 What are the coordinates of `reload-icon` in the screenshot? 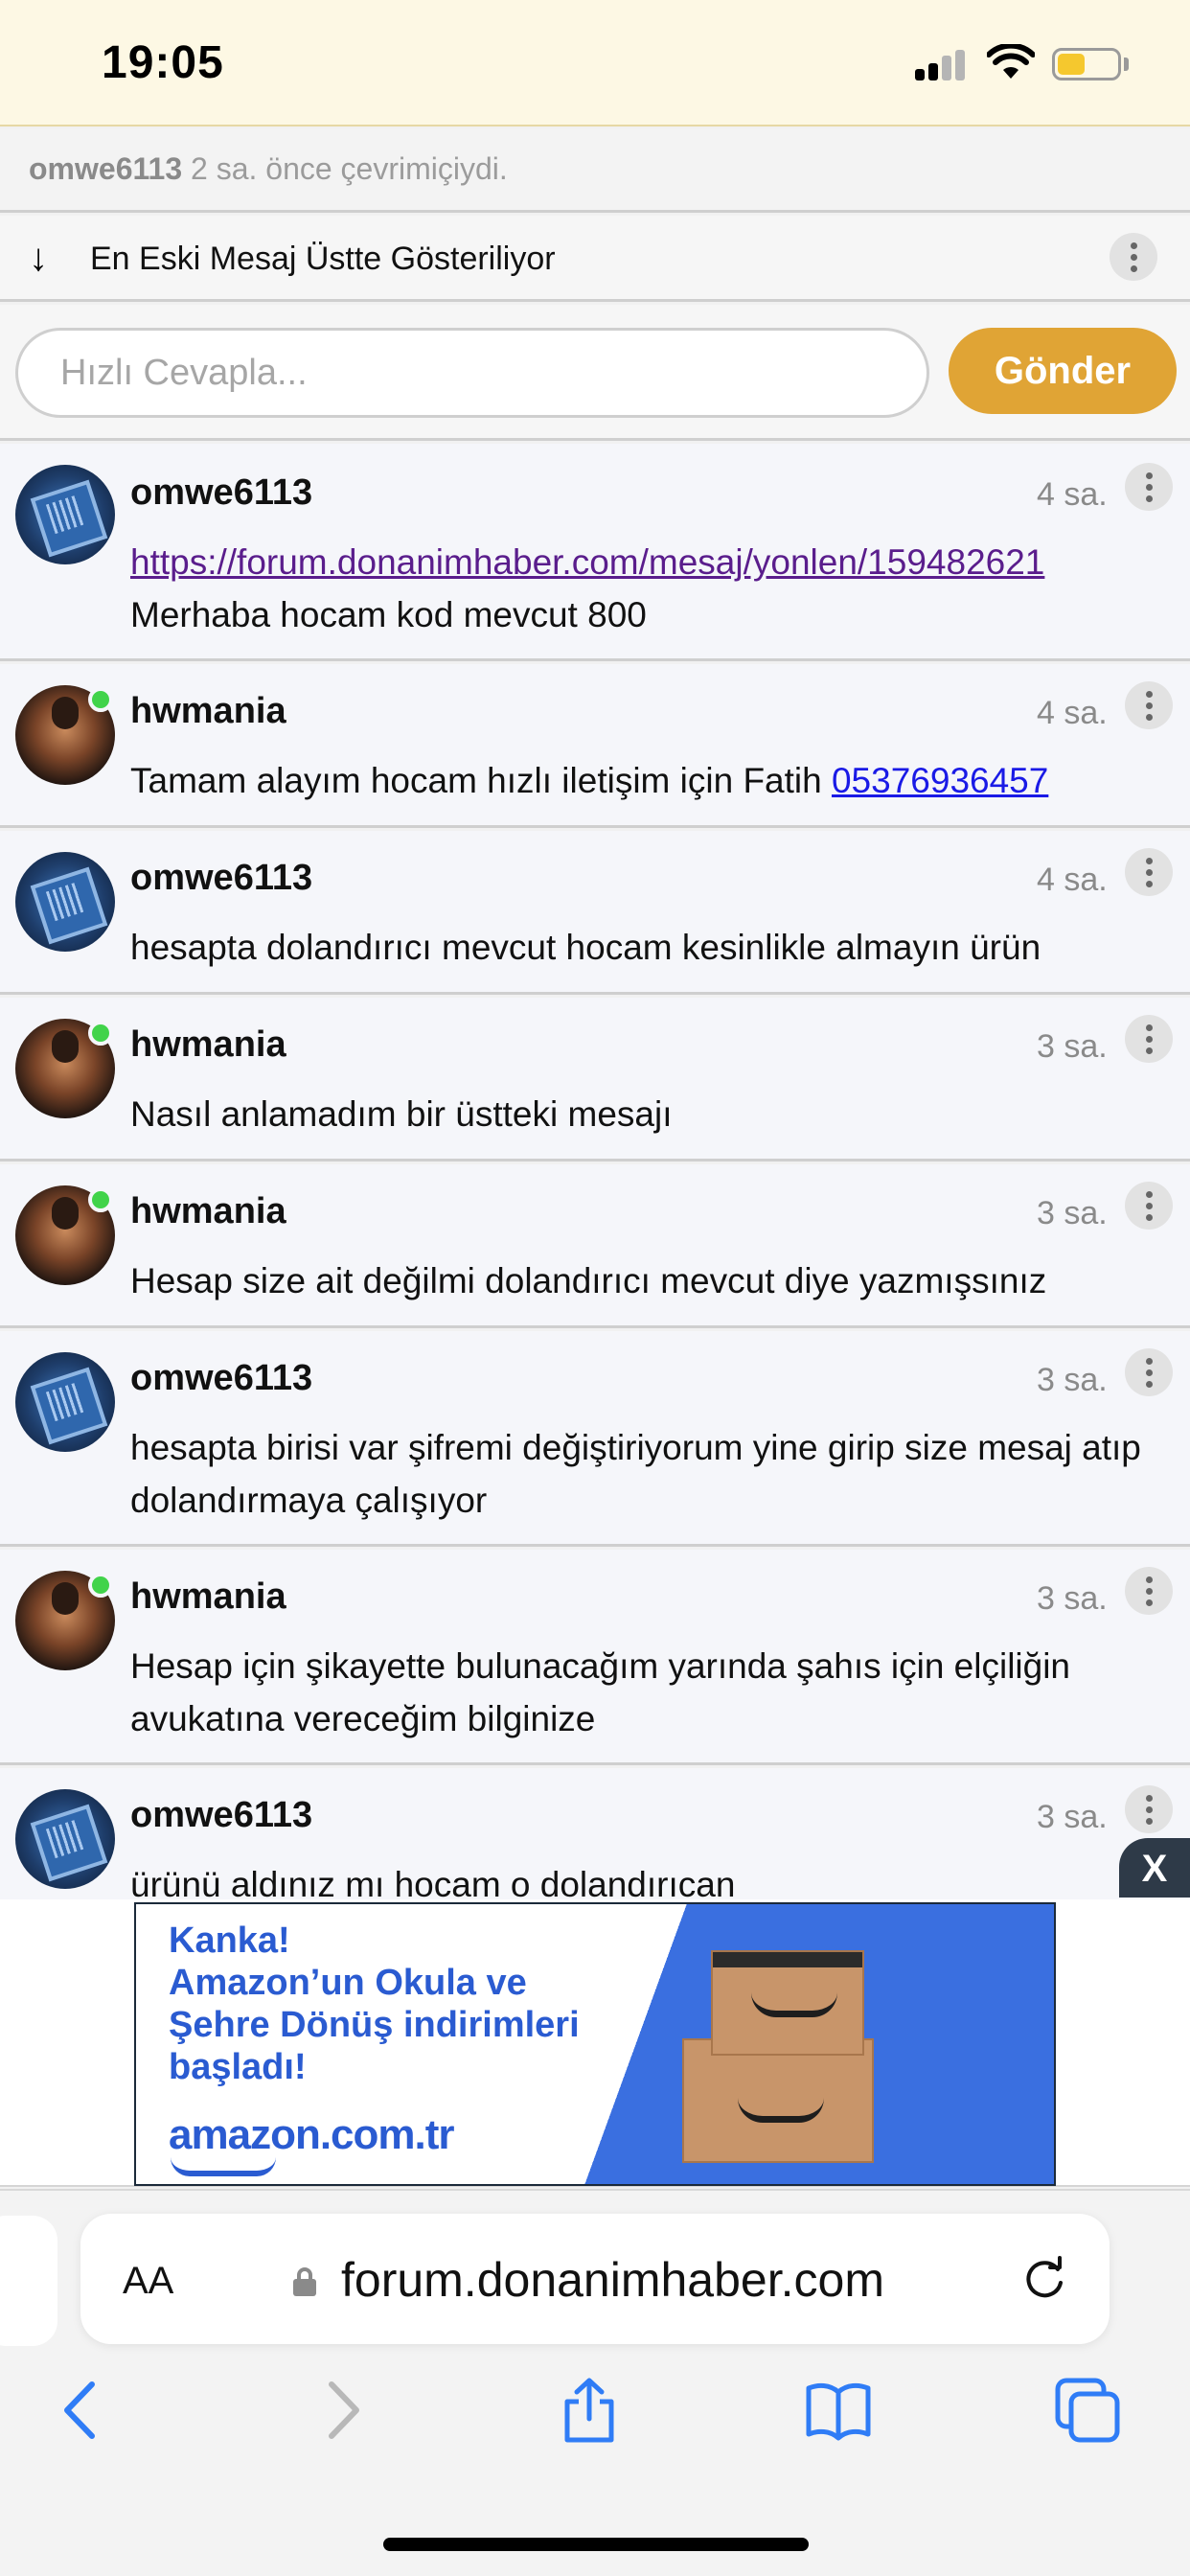 It's located at (1044, 2281).